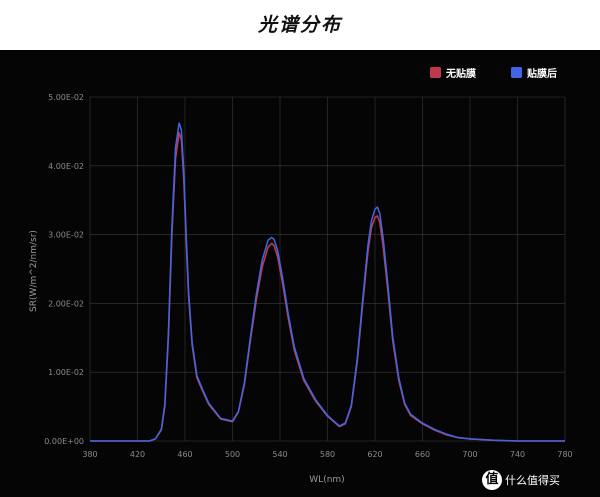 Image resolution: width=600 pixels, height=497 pixels. I want to click on x-tick-label: 460, so click(184, 454).